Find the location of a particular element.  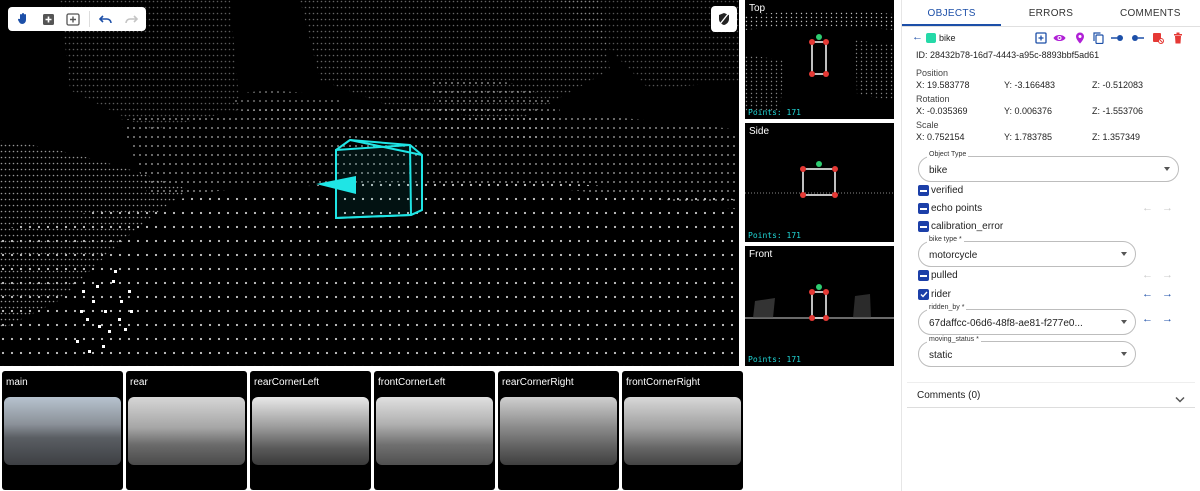

top-view-cloud is located at coordinates (819, 61).